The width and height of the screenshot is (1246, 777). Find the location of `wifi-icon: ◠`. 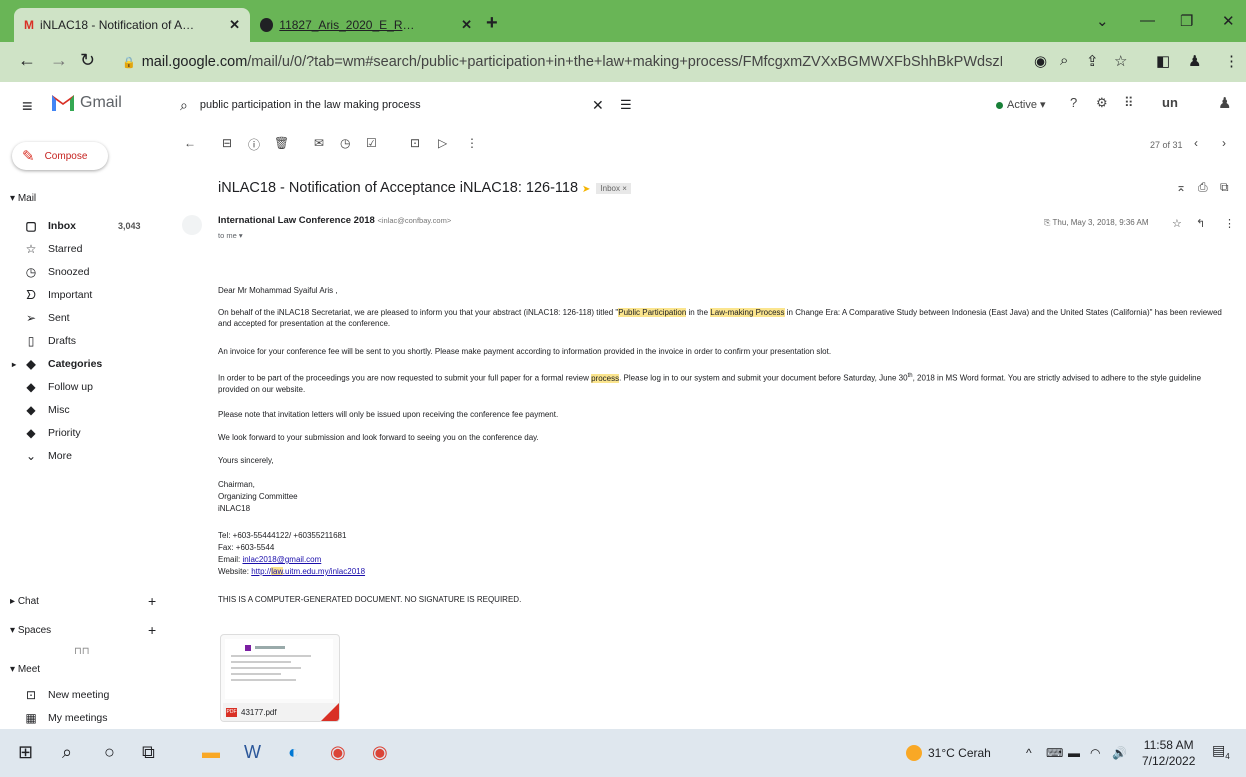

wifi-icon: ◠ is located at coordinates (1095, 753).